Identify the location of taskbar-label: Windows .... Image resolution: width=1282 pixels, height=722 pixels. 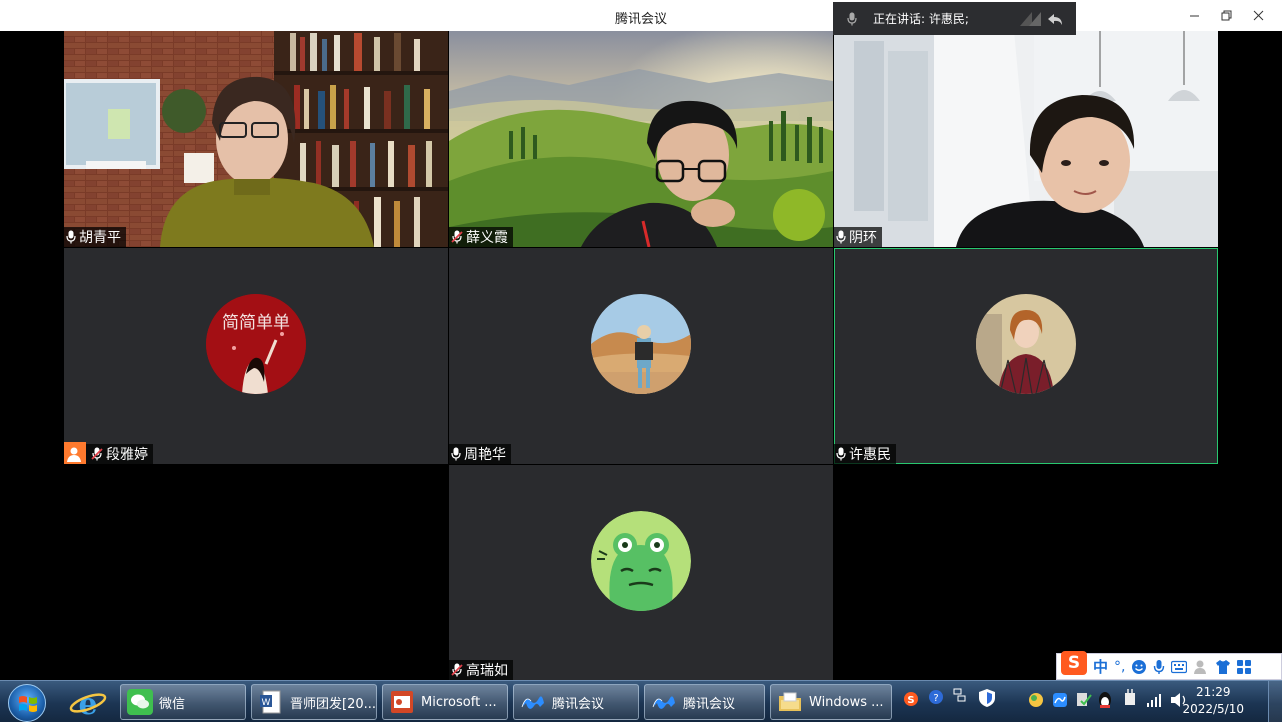
(846, 702).